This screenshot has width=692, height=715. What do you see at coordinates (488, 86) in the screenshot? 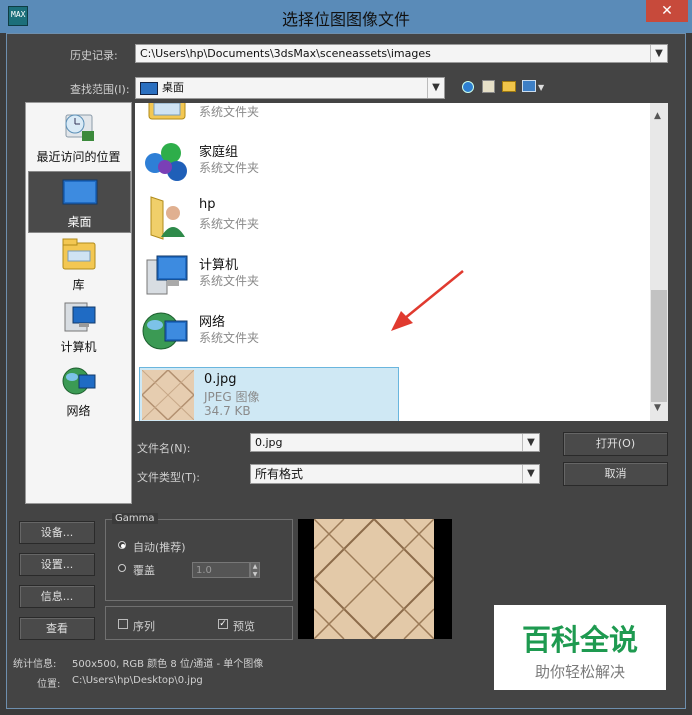
I see `up-folder-icon` at bounding box center [488, 86].